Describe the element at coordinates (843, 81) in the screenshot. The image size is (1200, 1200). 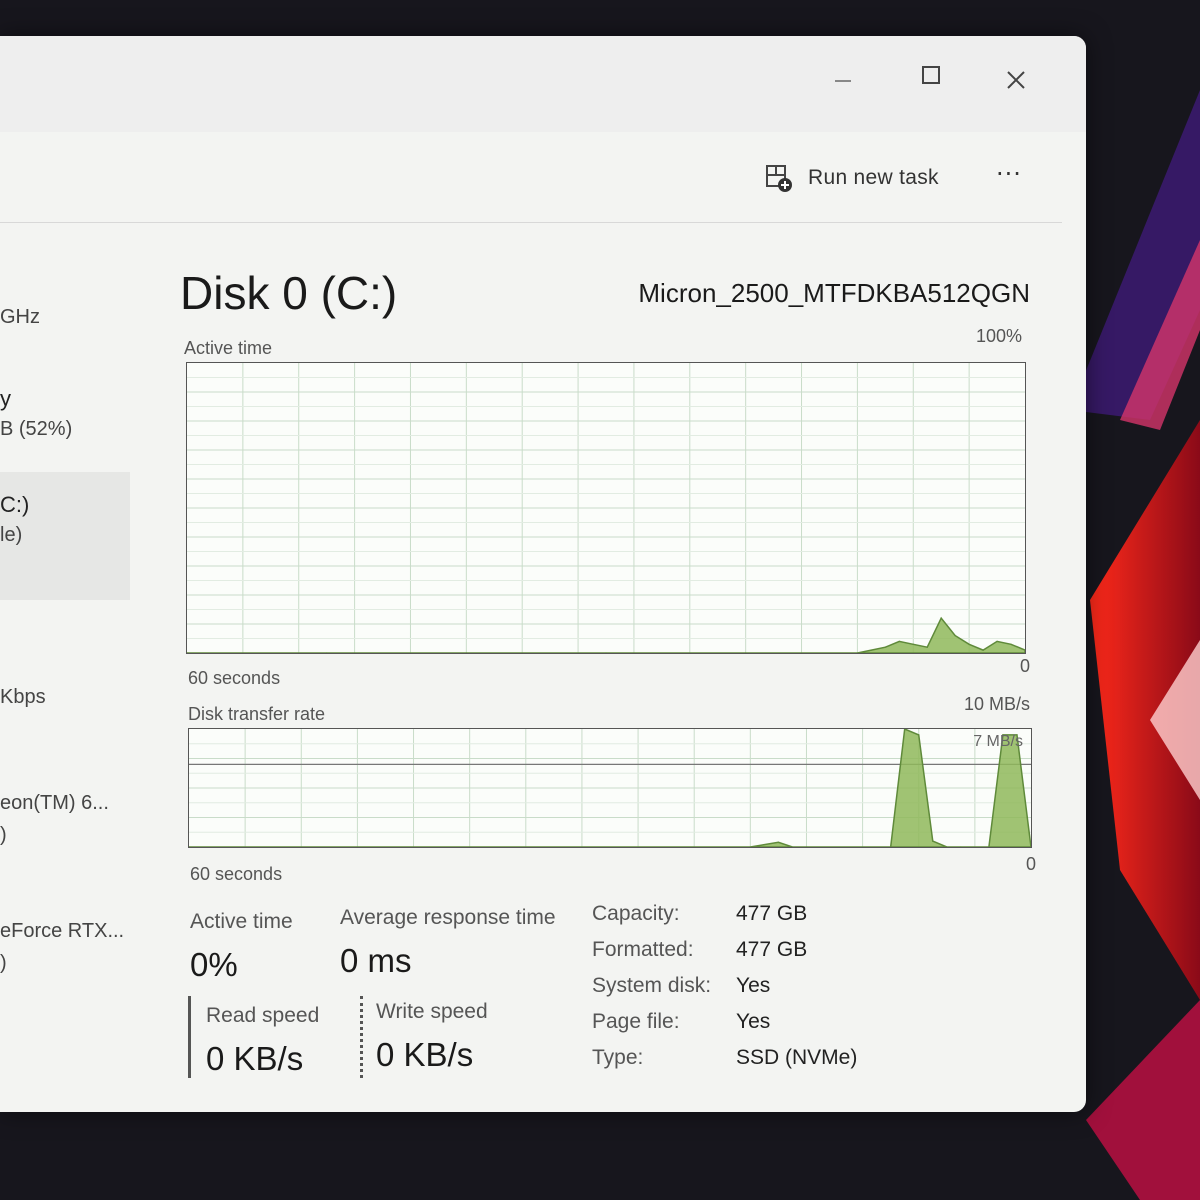
I see `minimize-icon` at that location.